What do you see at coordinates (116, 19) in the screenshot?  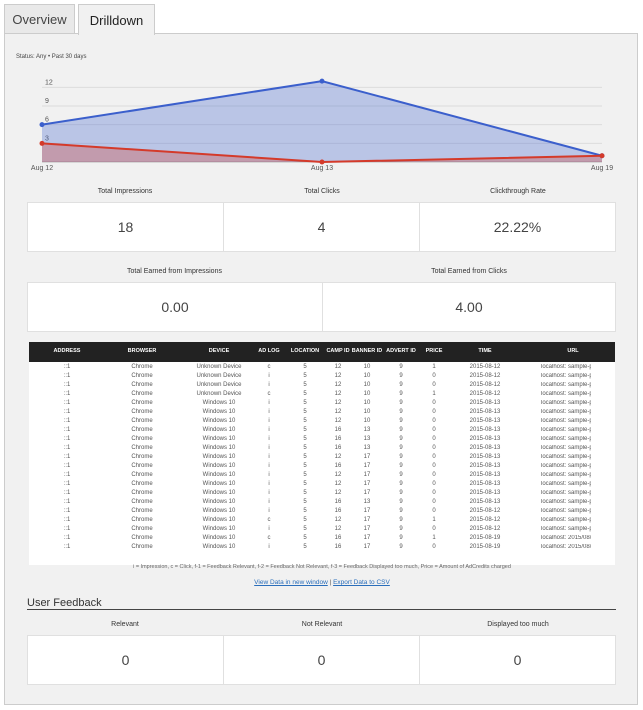 I see `tab-drilldown: Drilldown` at bounding box center [116, 19].